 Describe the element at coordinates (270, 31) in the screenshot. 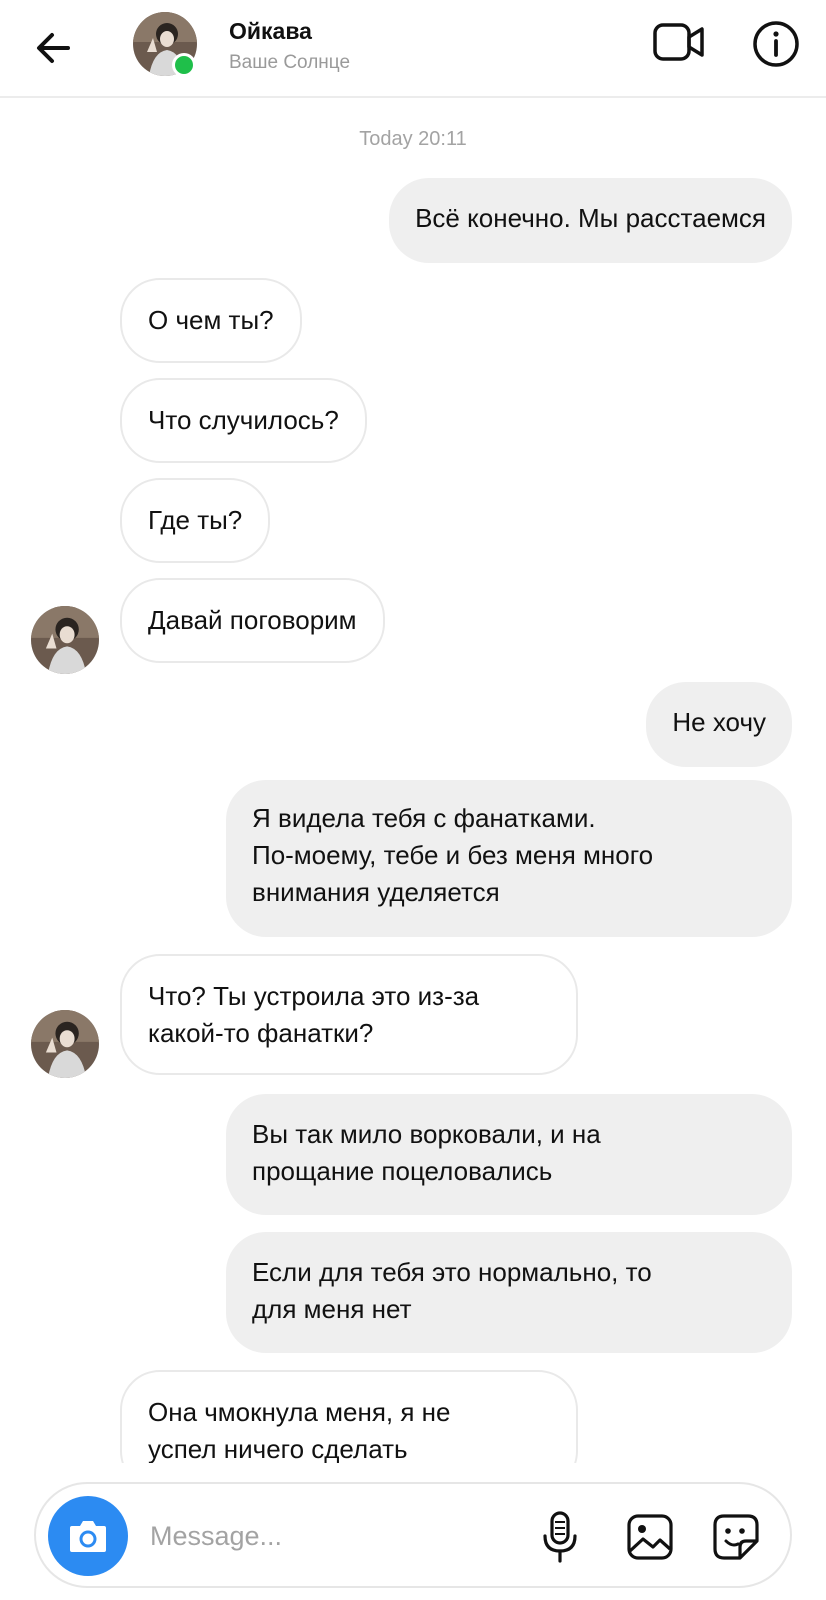

I see `contact-name: Ойкава` at that location.